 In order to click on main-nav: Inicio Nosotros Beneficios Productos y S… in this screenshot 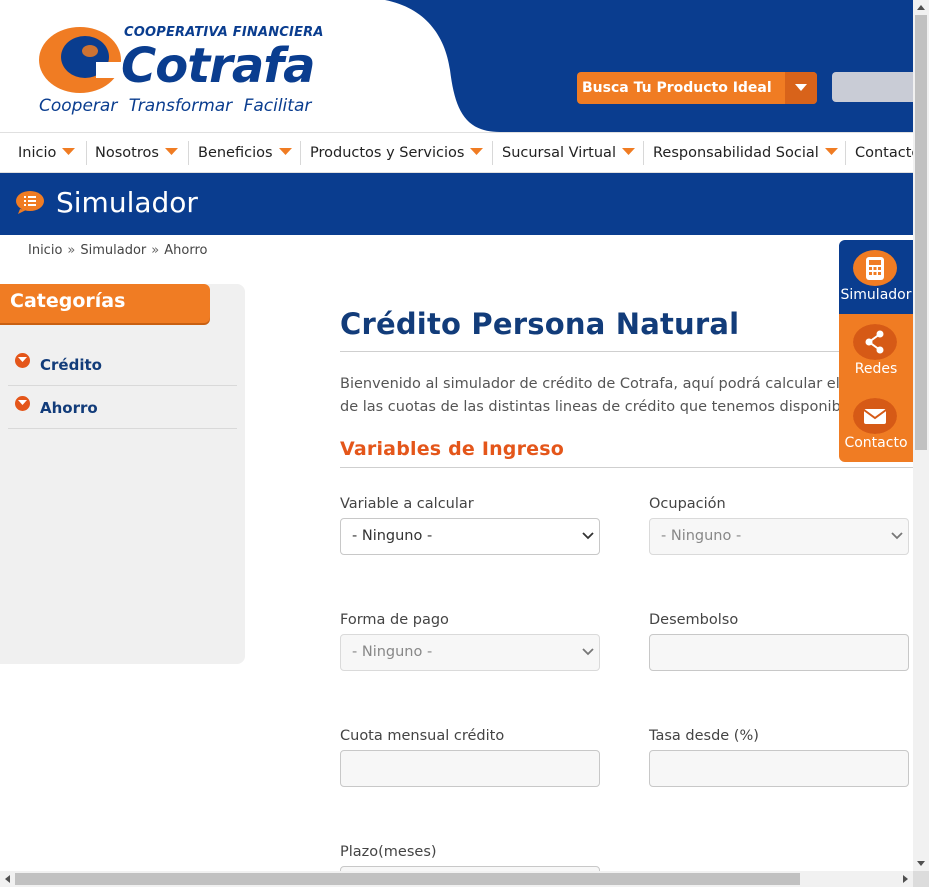, I will do `click(456, 152)`.